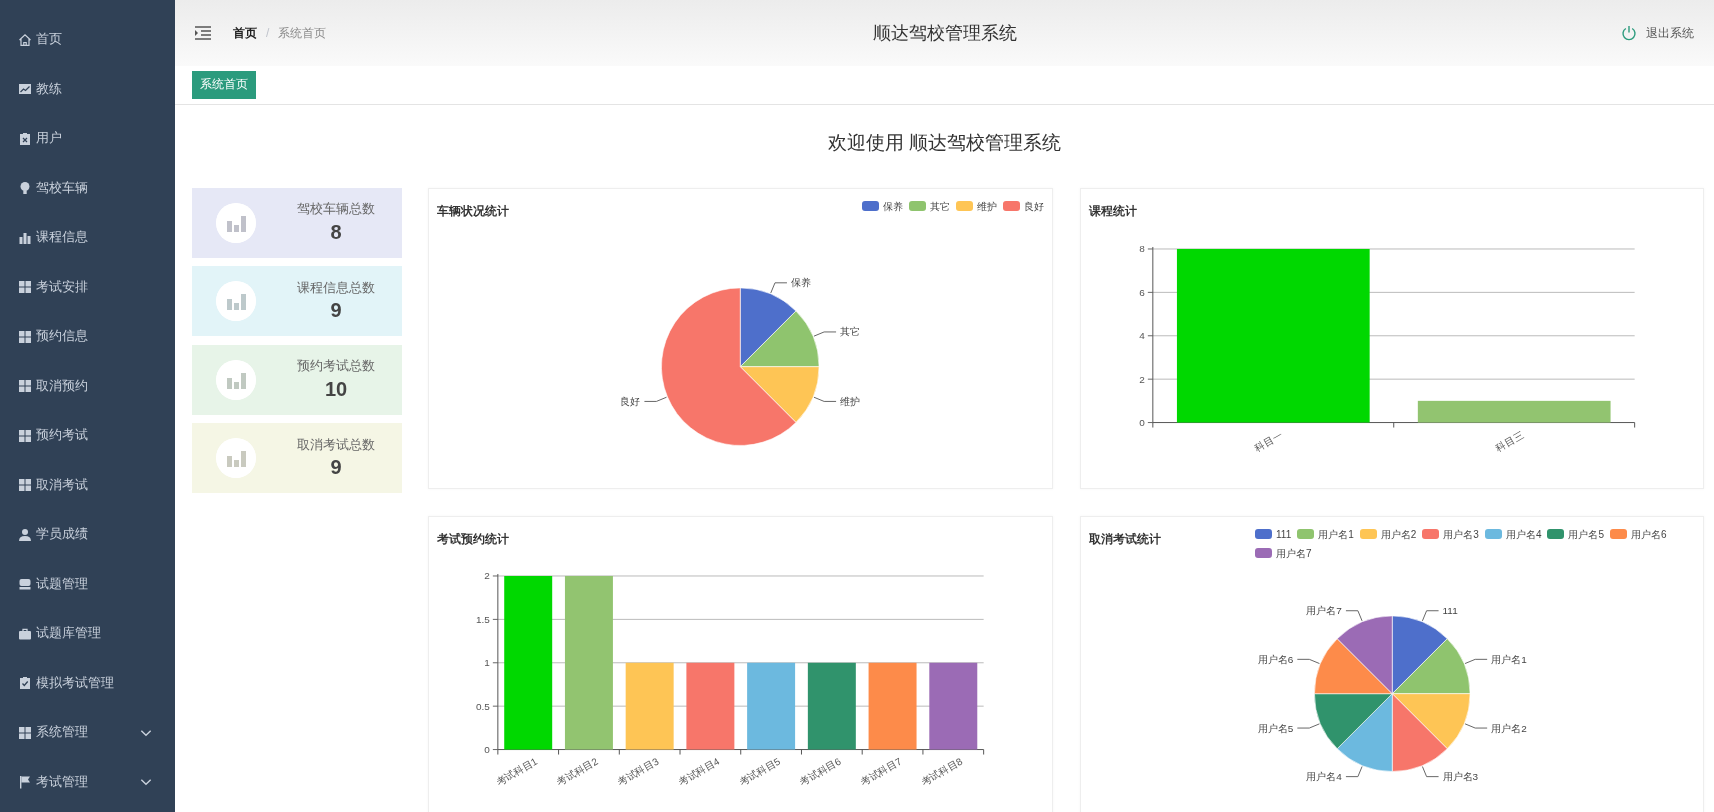 Image resolution: width=1714 pixels, height=812 pixels. I want to click on sidebar-item: 用户, so click(87, 139).